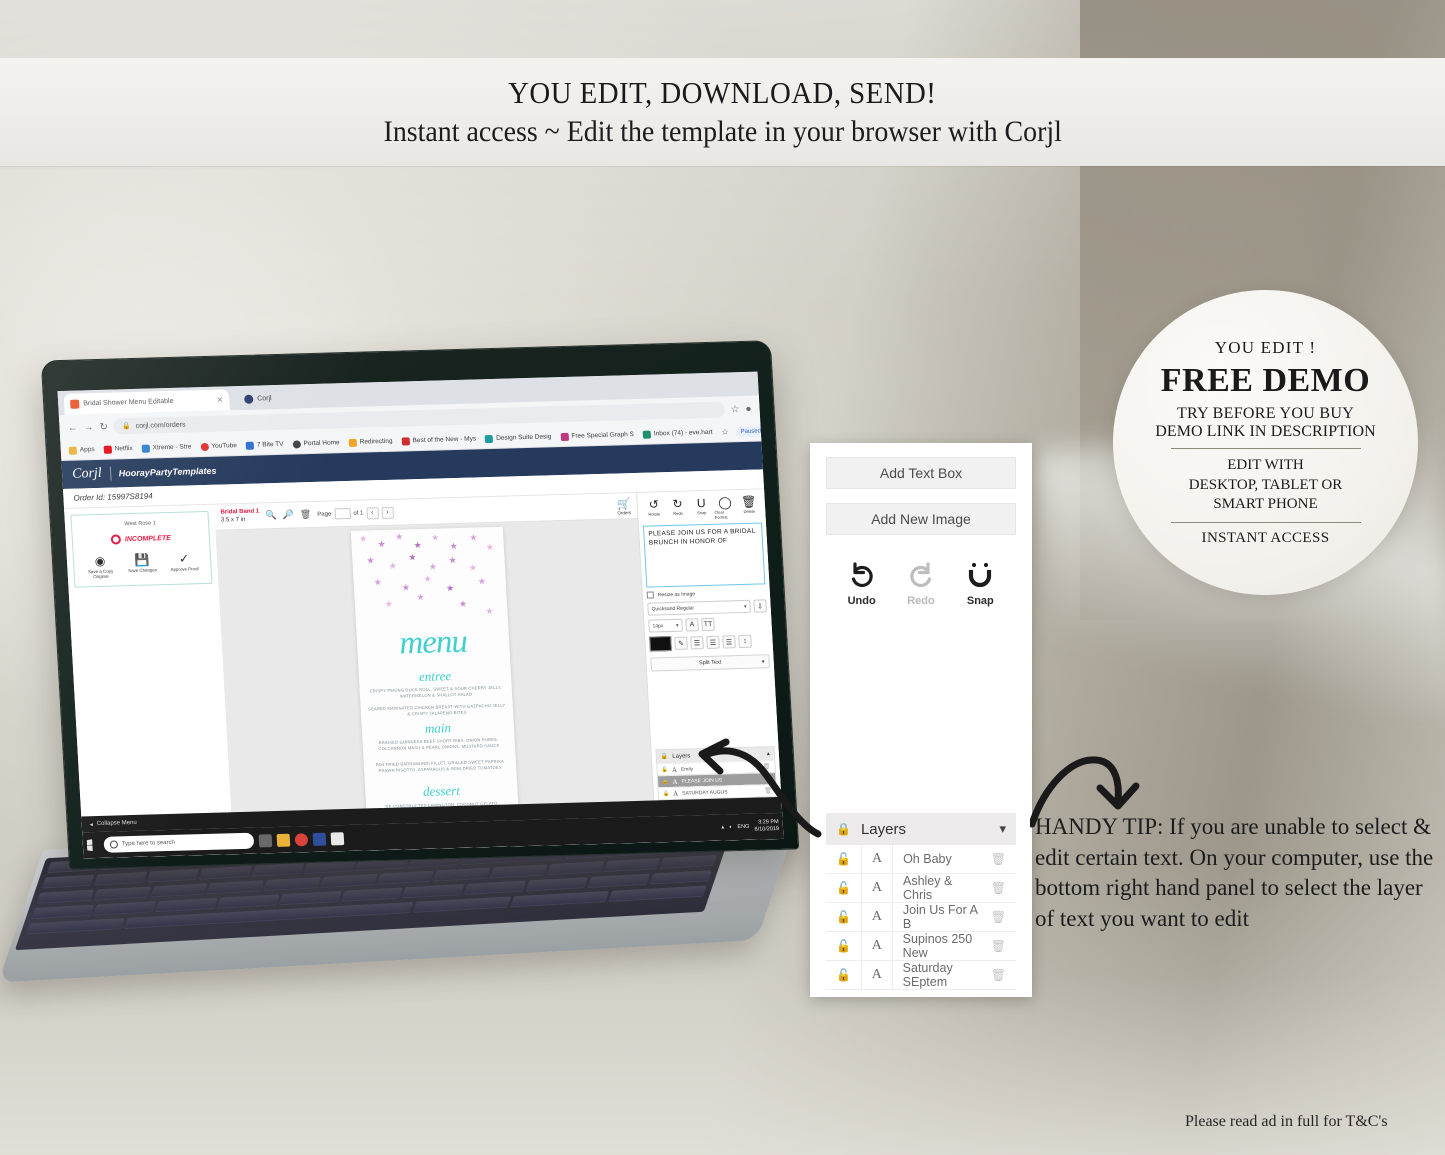 This screenshot has width=1445, height=1155. I want to click on zoom-in-icon: 🔍, so click(271, 515).